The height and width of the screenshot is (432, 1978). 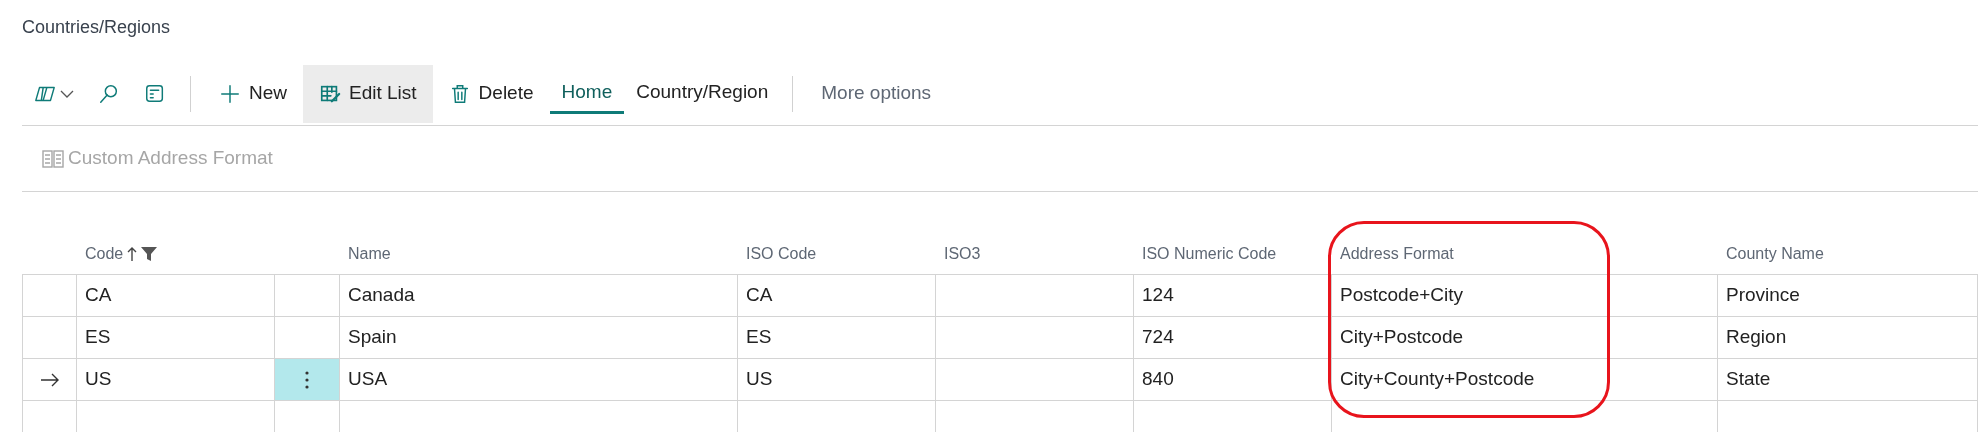 What do you see at coordinates (876, 93) in the screenshot?
I see `more-options-button: More options` at bounding box center [876, 93].